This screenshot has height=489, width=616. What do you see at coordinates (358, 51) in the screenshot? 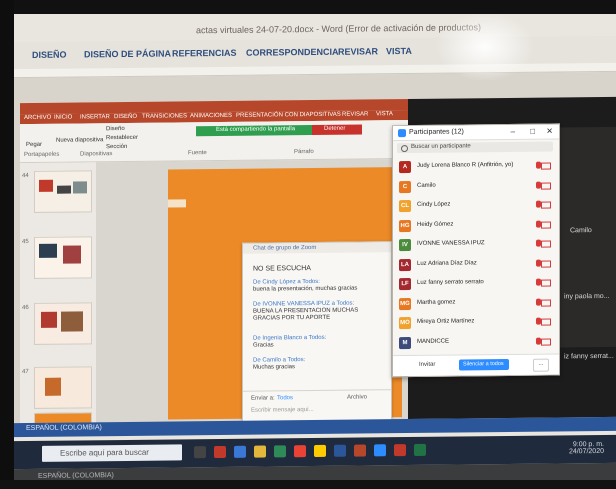
I see `word-tab-review: REVISAR` at bounding box center [358, 51].